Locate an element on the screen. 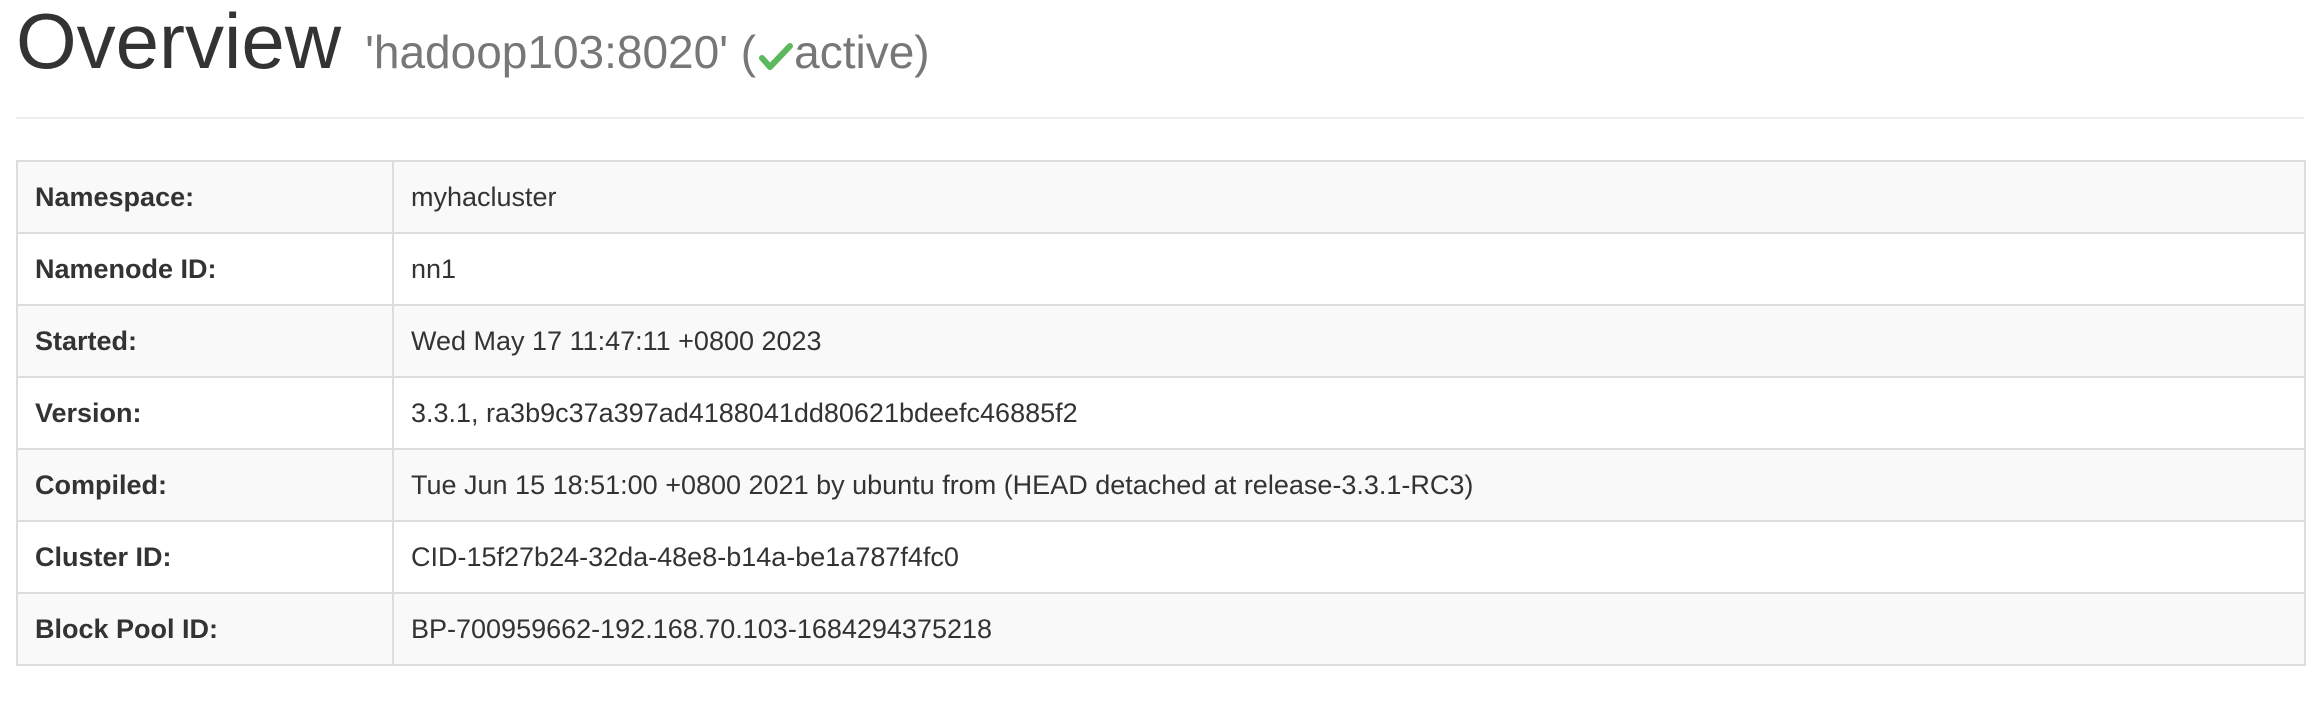 The image size is (2320, 706). row-key: Started: is located at coordinates (205, 341).